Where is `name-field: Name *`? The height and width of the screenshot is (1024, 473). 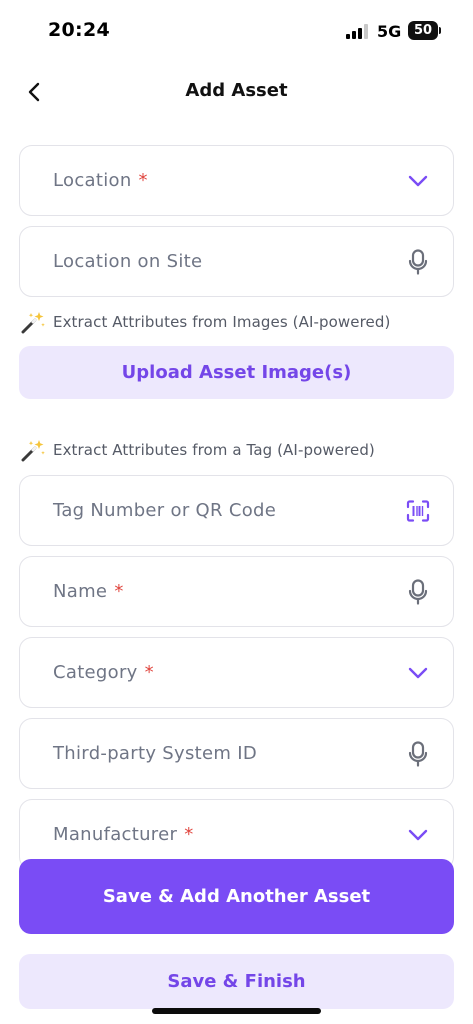
name-field: Name * is located at coordinates (236, 591).